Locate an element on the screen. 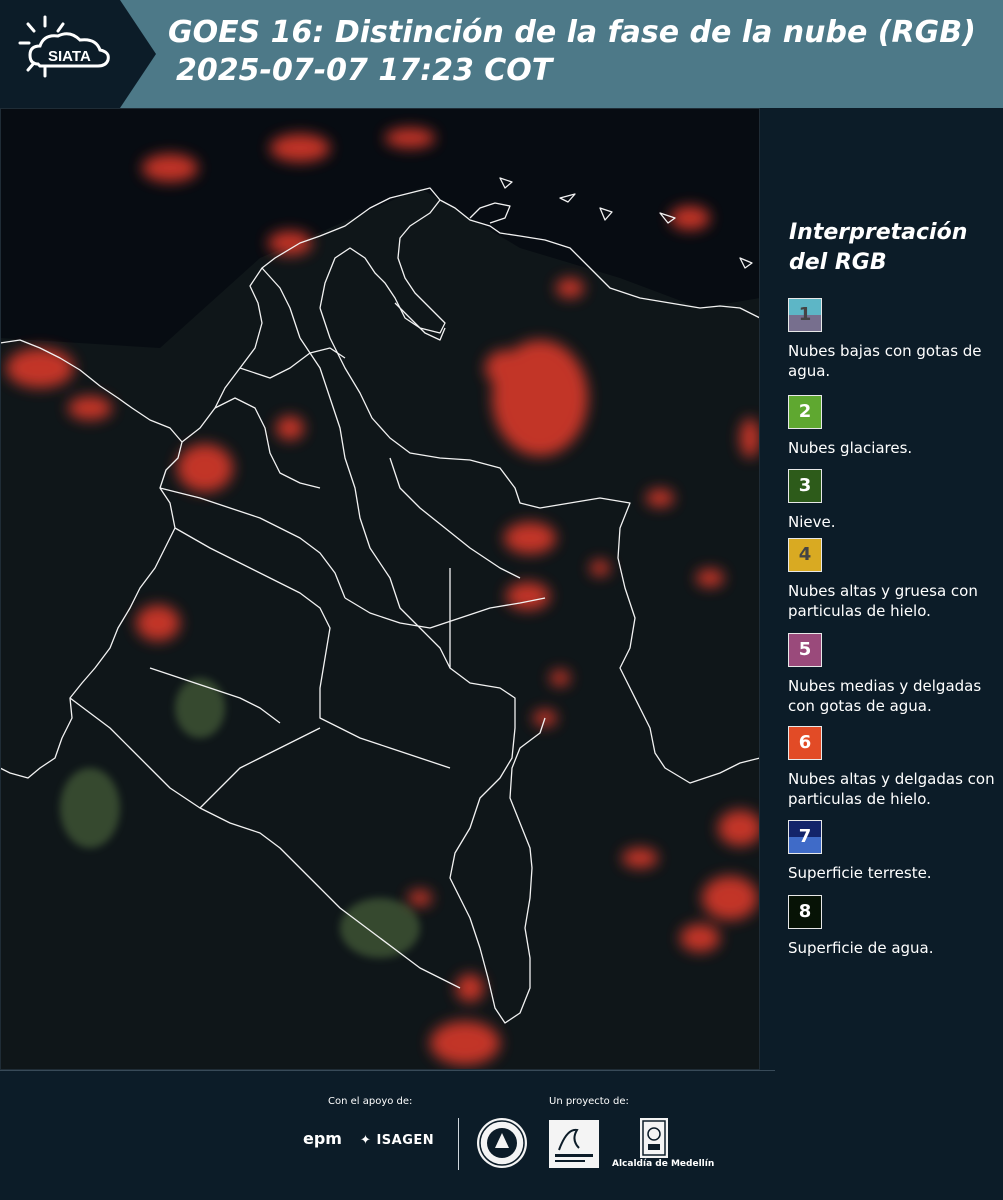 This screenshot has height=1200, width=1003. legend-title-line-1: Interpretación is located at coordinates (878, 232).